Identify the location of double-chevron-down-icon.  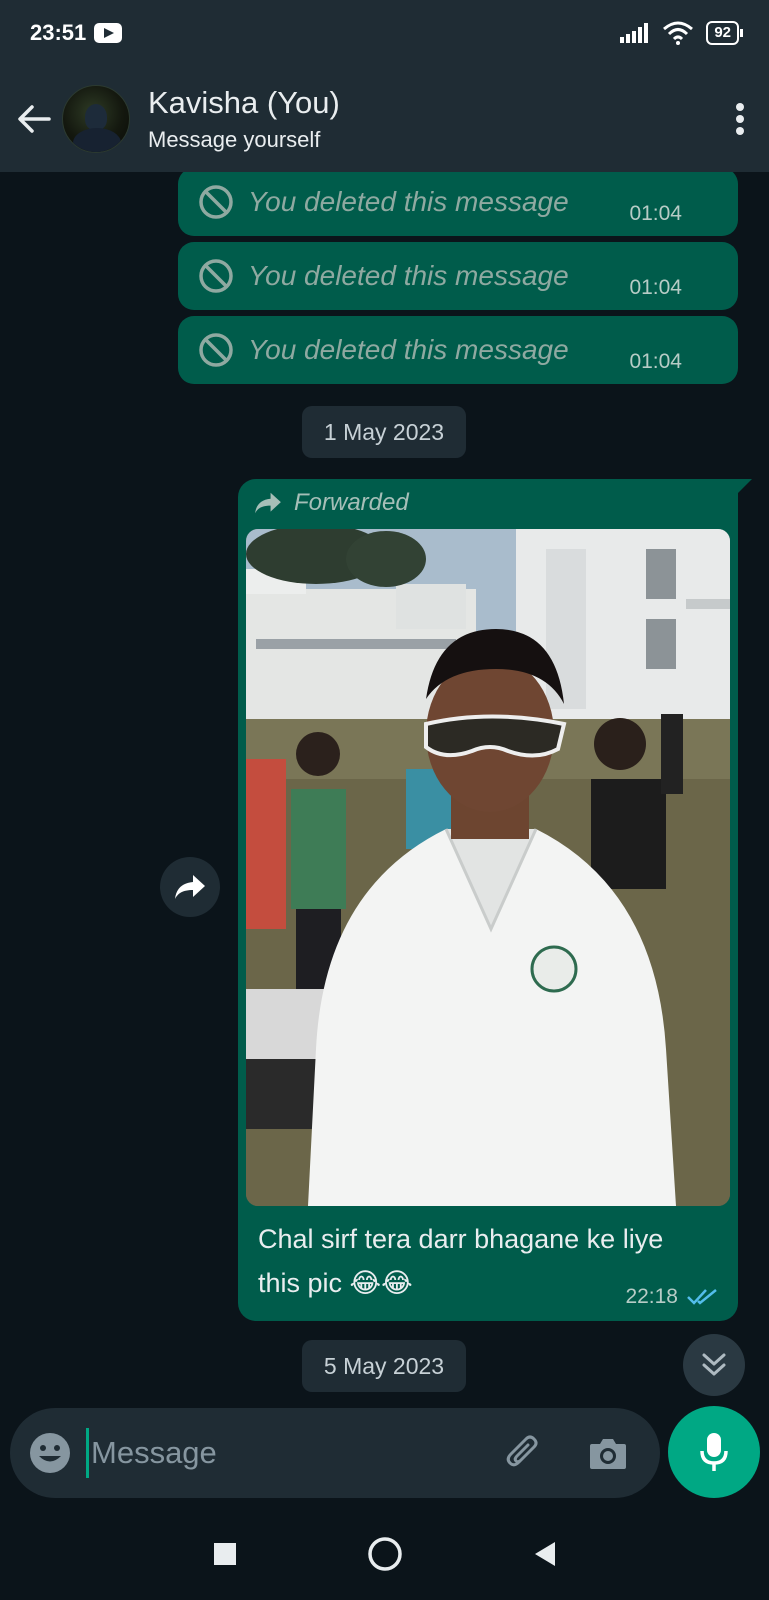
(714, 1364).